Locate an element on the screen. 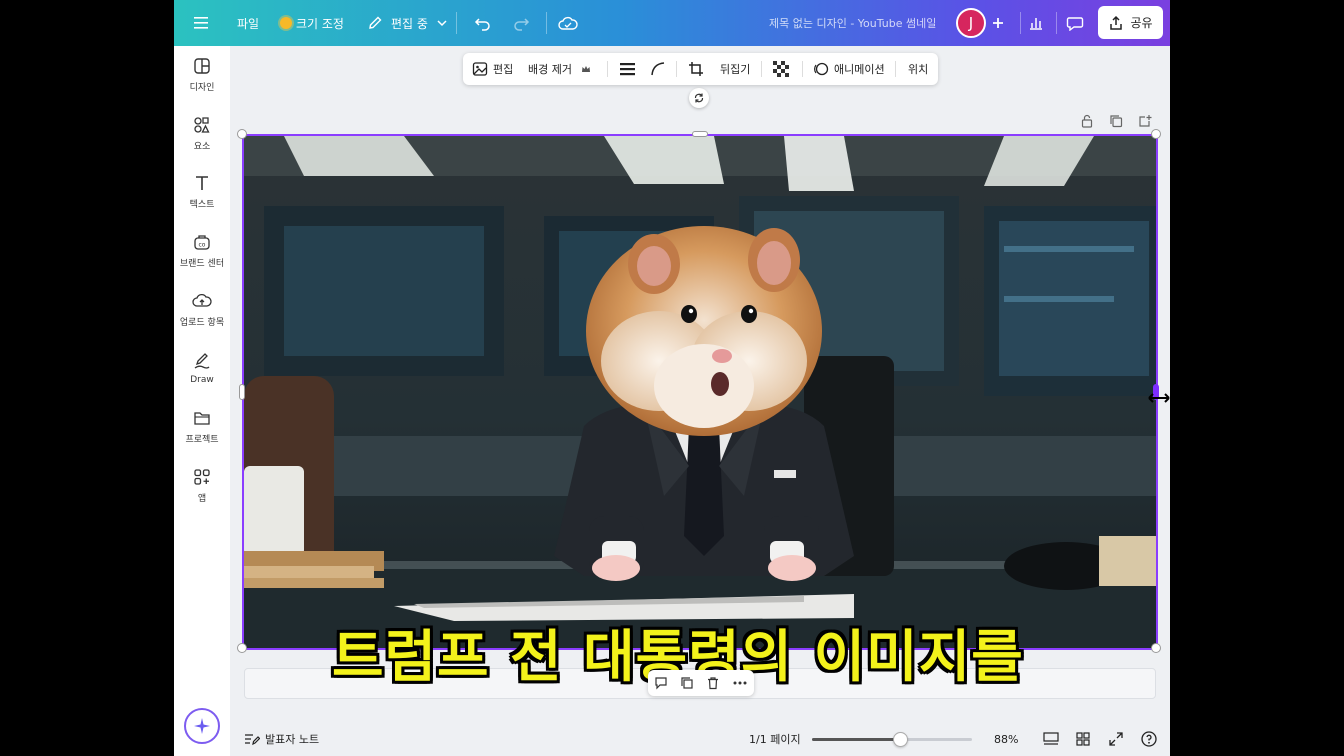 The height and width of the screenshot is (756, 1344). sidebar-item-text: 텍스트 is located at coordinates (202, 192).